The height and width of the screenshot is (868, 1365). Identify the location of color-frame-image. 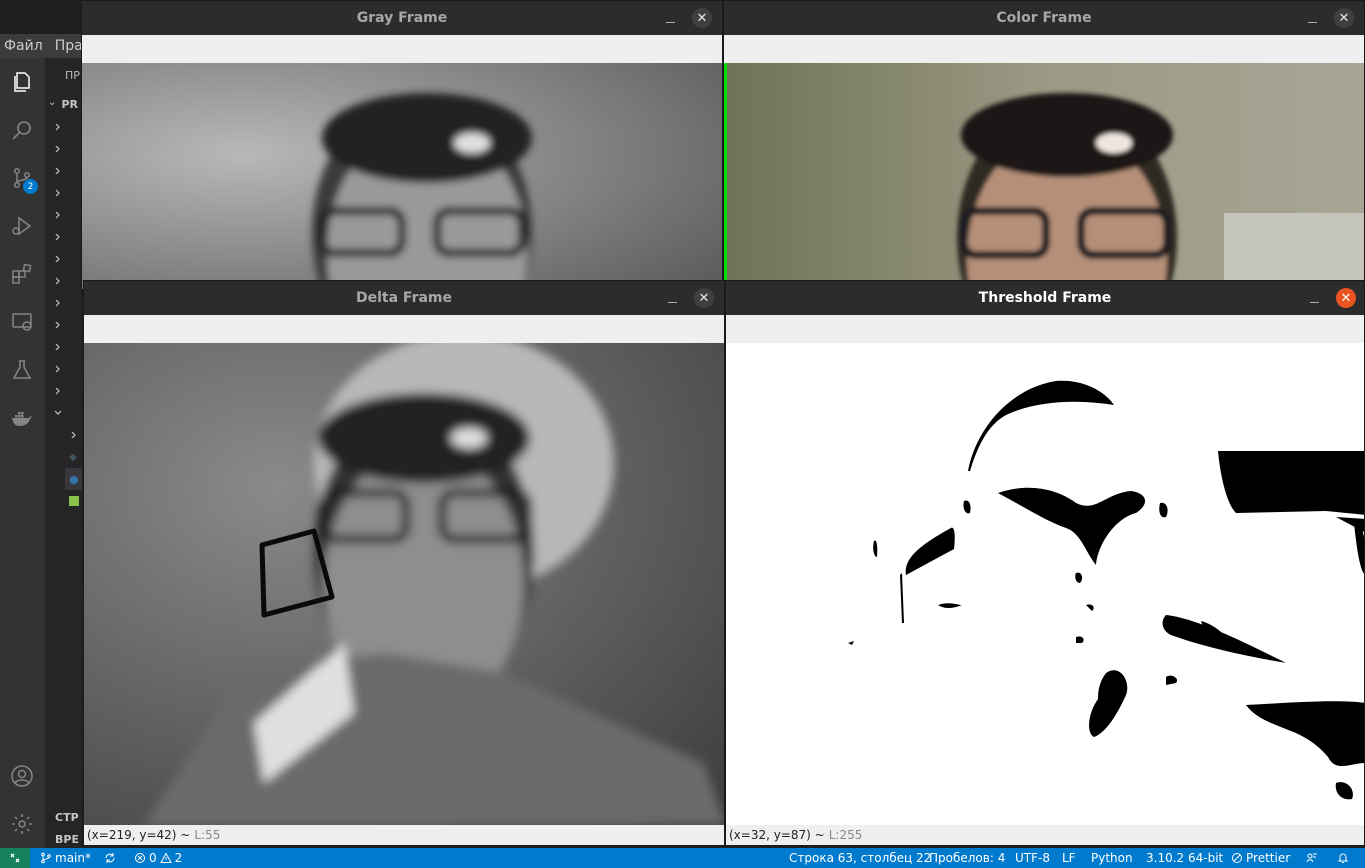
(1044, 176).